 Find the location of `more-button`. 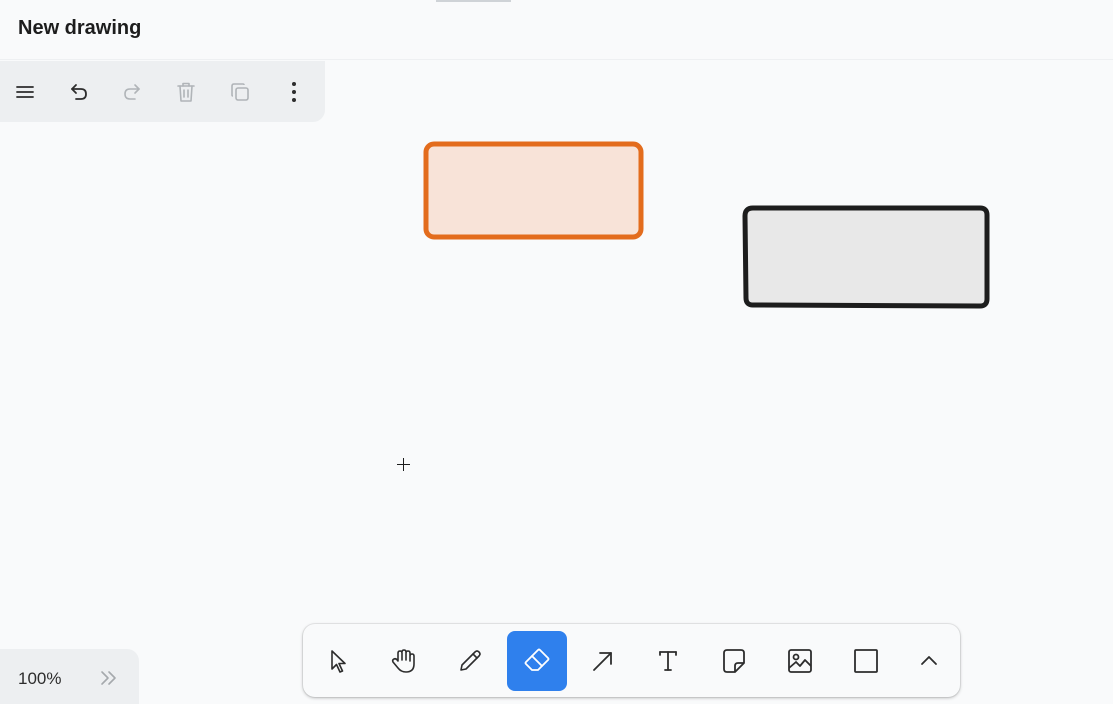

more-button is located at coordinates (294, 92).